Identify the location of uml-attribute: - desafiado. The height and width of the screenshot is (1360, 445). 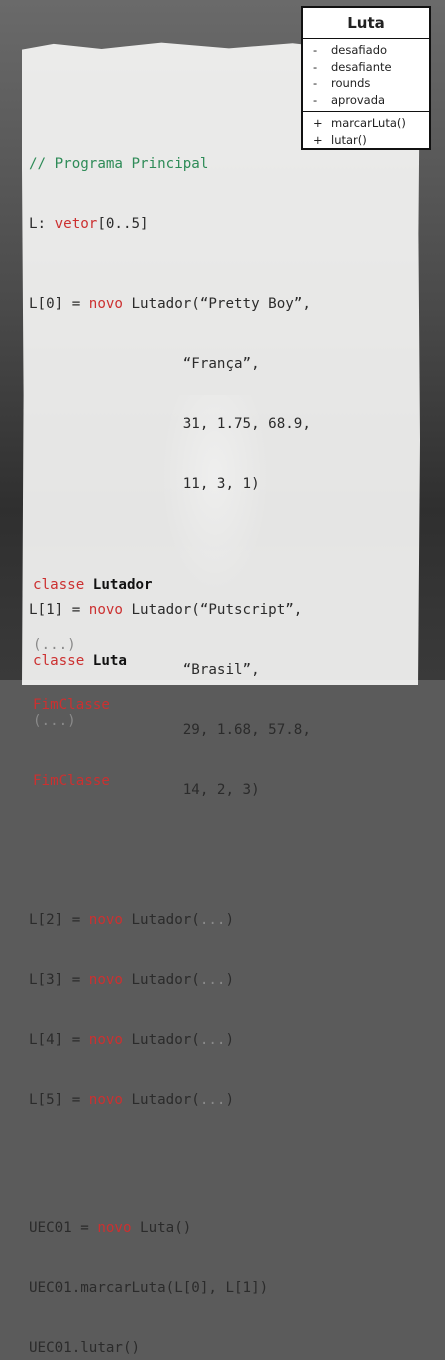
(371, 50).